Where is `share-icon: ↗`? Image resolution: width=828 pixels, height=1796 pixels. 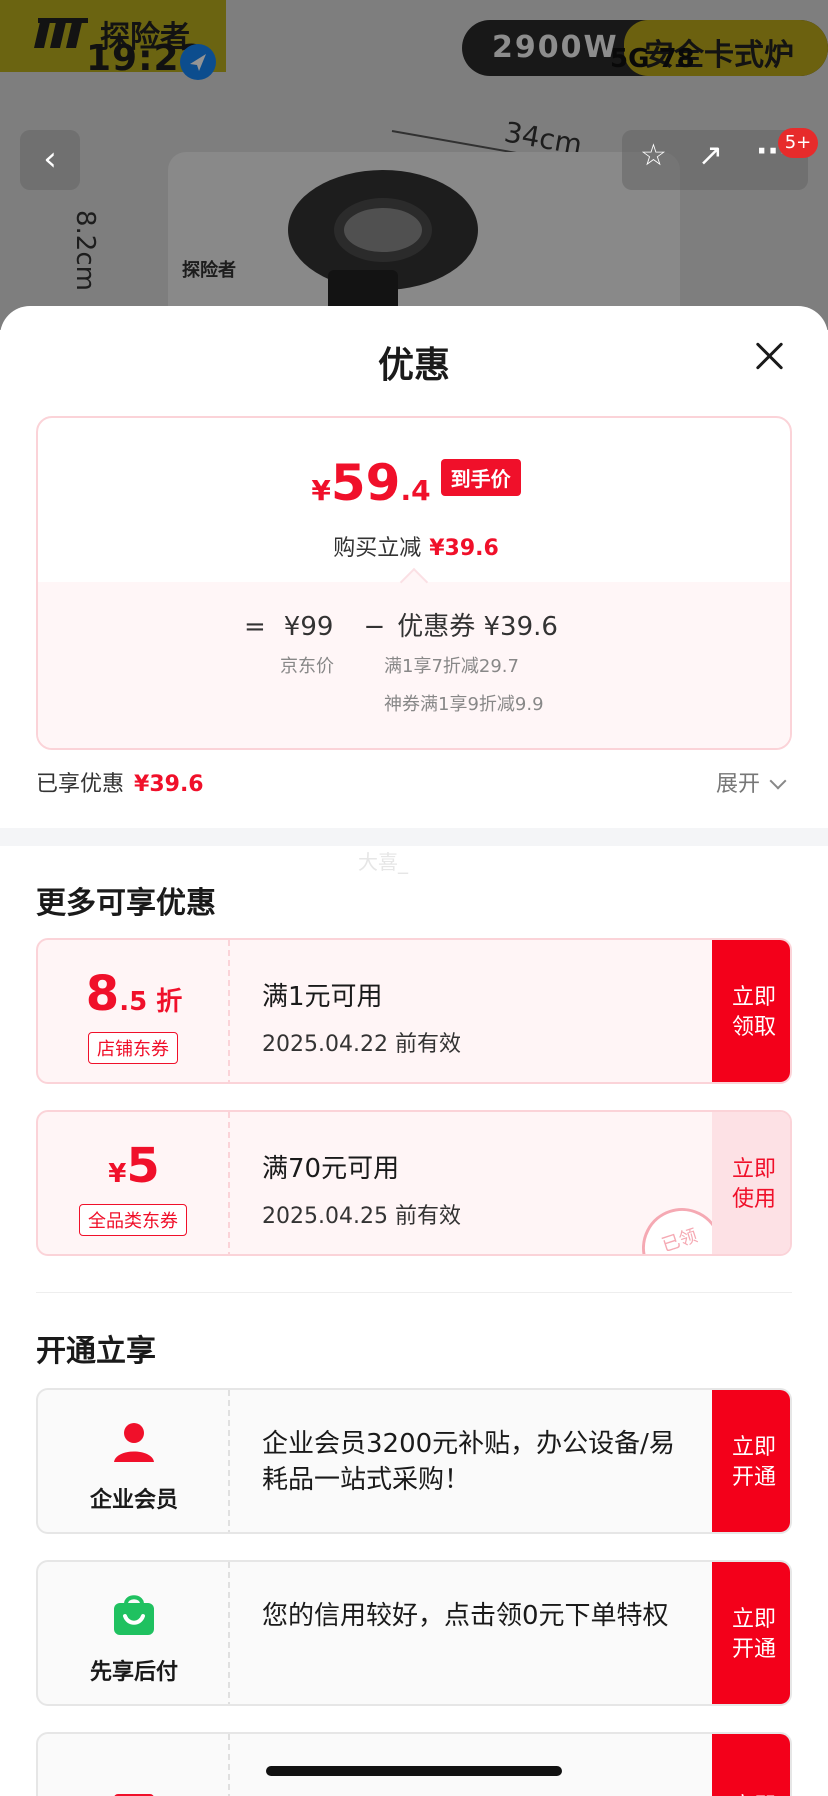 share-icon: ↗ is located at coordinates (710, 155).